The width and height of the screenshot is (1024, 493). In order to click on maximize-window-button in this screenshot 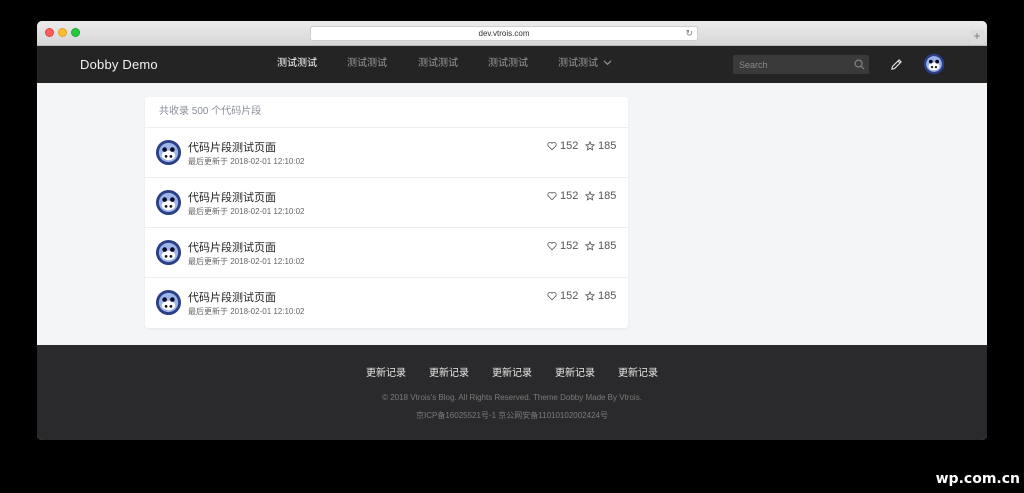, I will do `click(75, 32)`.